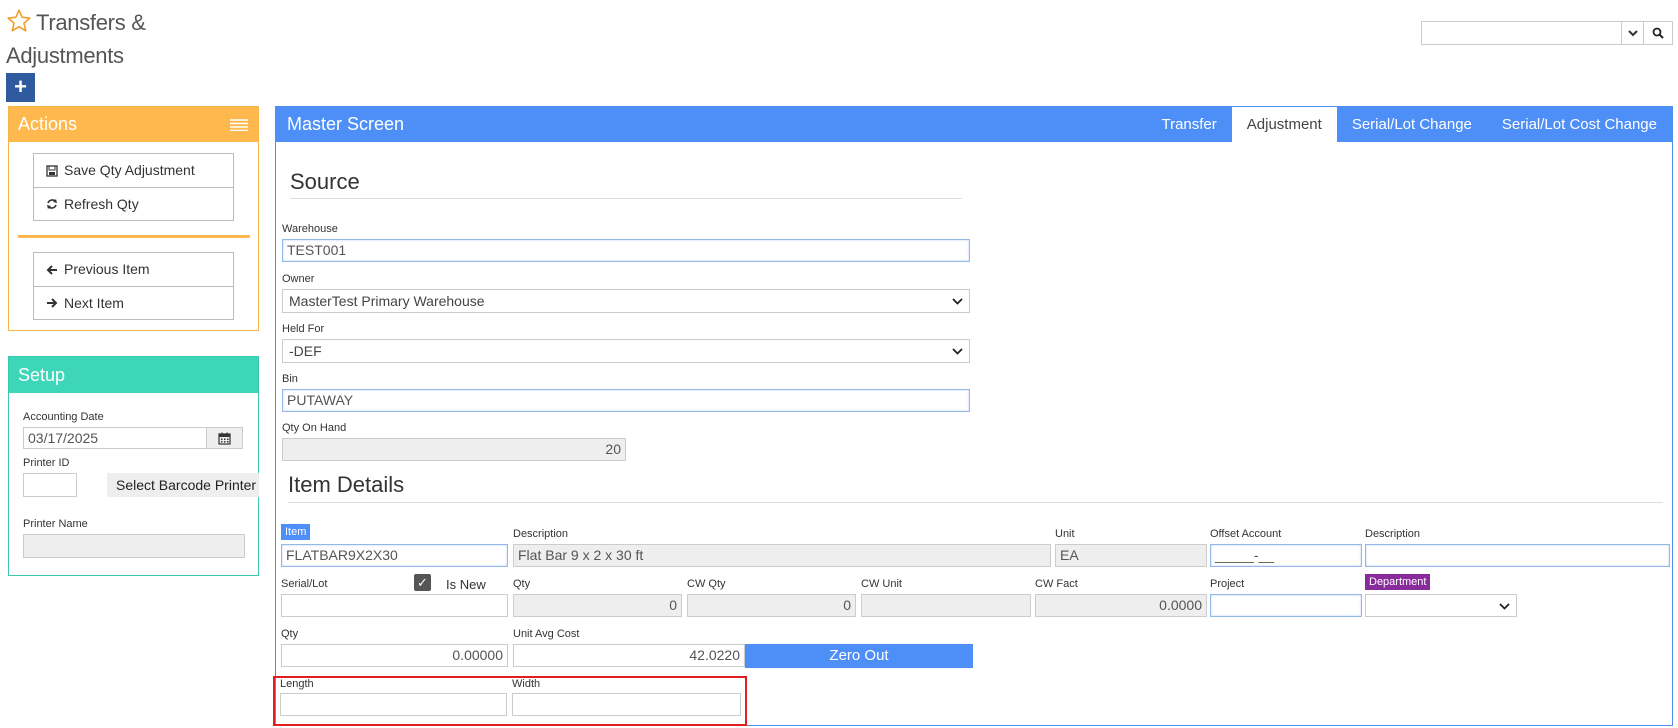 The width and height of the screenshot is (1678, 728). I want to click on unit-input: EA, so click(1131, 555).